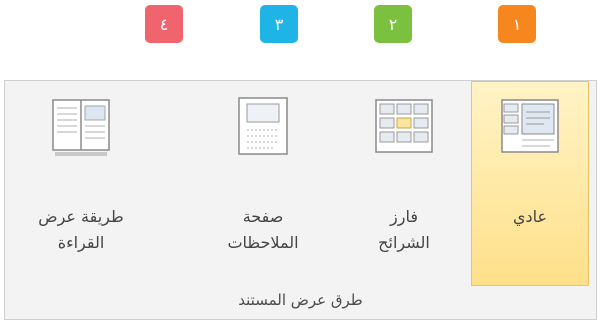 The width and height of the screenshot is (601, 328). Describe the element at coordinates (81, 127) in the screenshot. I see `reading-view-icon` at that location.